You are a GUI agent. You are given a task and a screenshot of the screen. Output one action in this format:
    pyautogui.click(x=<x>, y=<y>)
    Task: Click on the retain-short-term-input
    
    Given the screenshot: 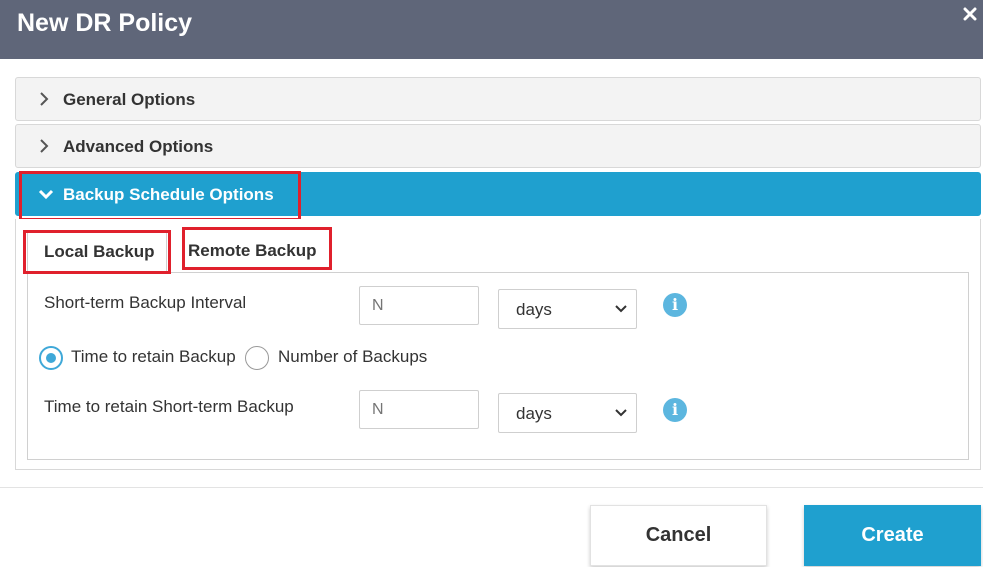 What is the action you would take?
    pyautogui.click(x=419, y=409)
    